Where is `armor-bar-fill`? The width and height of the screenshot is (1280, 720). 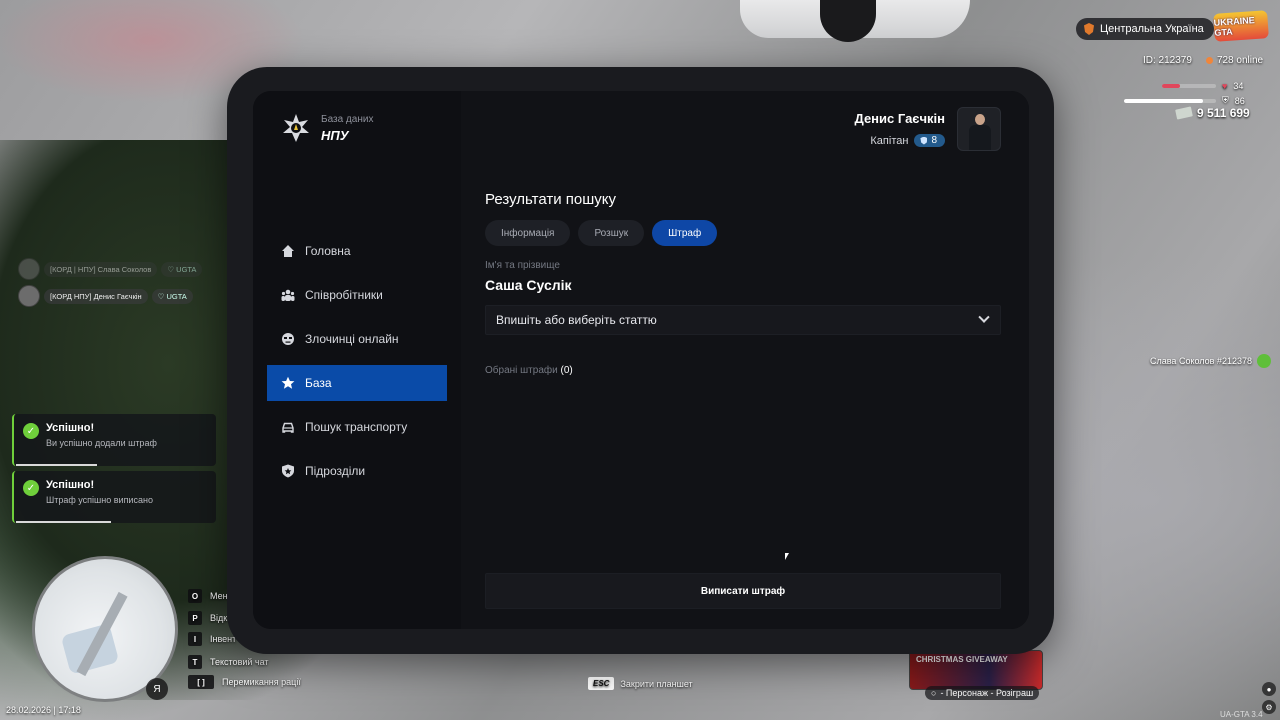 armor-bar-fill is located at coordinates (1164, 100).